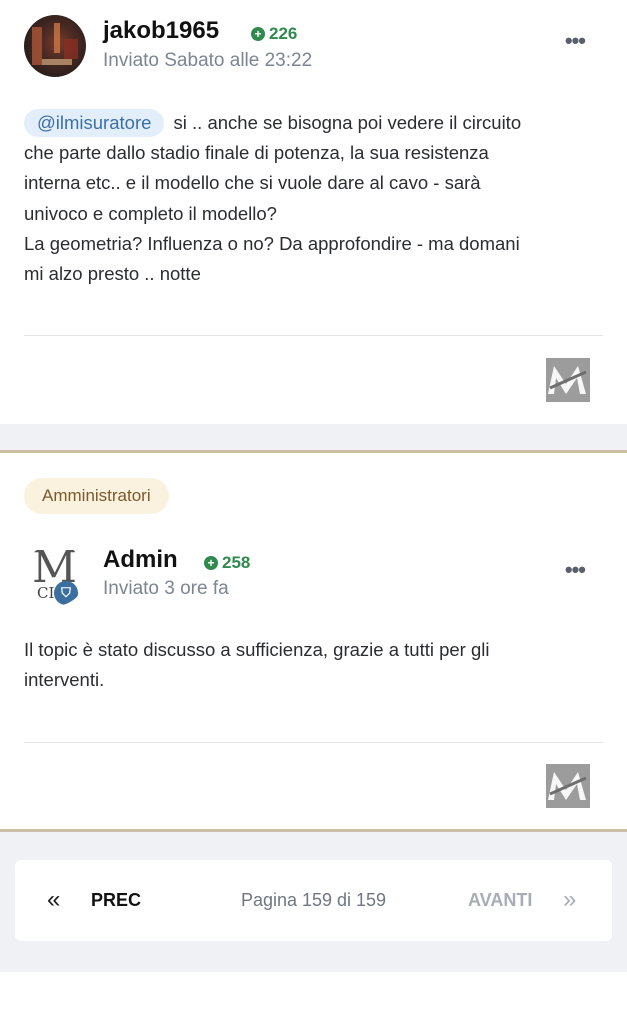 The height and width of the screenshot is (1024, 627). What do you see at coordinates (64, 680) in the screenshot?
I see `post-line: interventi.` at bounding box center [64, 680].